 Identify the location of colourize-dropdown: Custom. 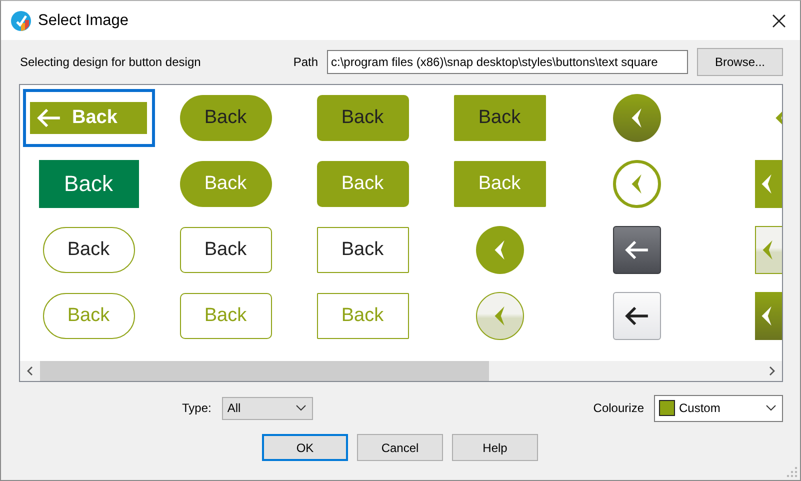
(718, 408).